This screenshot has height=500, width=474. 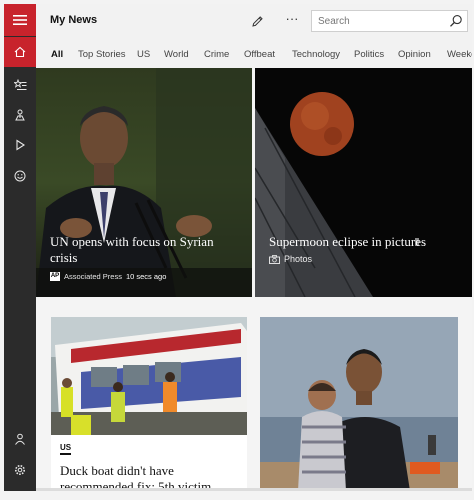 I want to click on edit-button, so click(x=257, y=21).